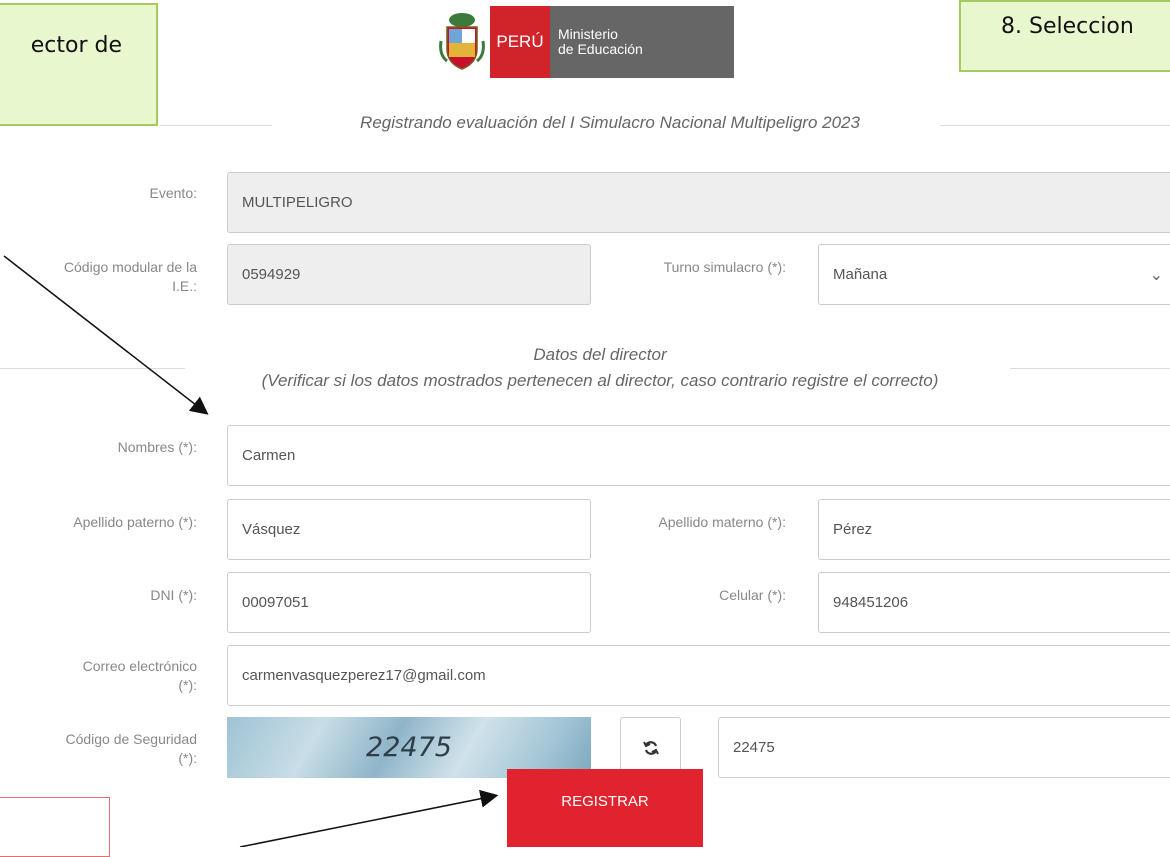  I want to click on coat-of-arms-icon, so click(462, 42).